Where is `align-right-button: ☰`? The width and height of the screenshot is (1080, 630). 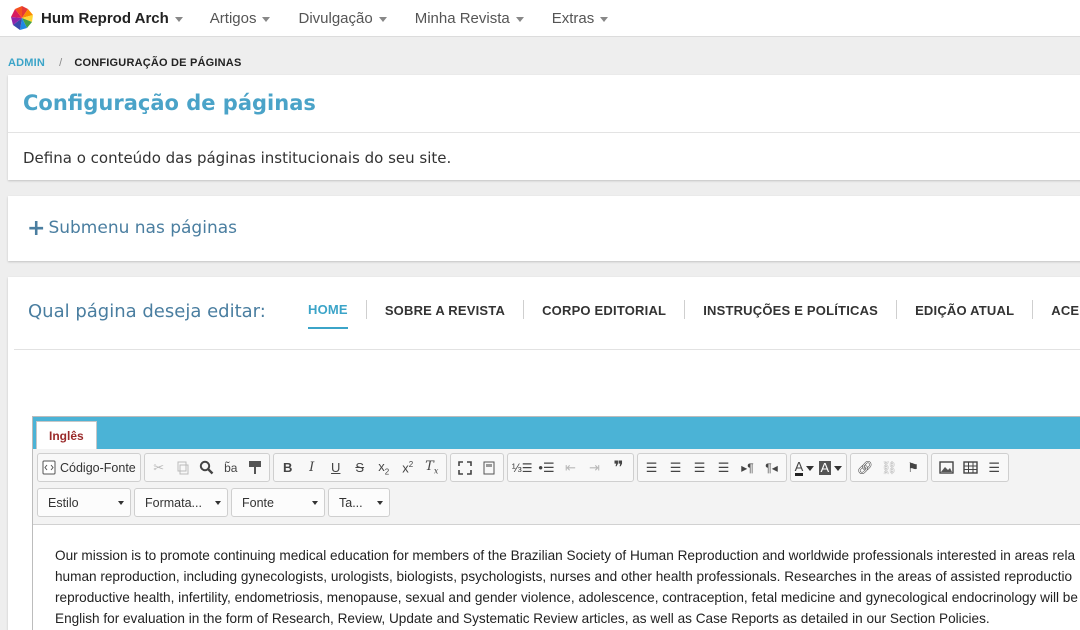
align-right-button: ☰ is located at coordinates (700, 467).